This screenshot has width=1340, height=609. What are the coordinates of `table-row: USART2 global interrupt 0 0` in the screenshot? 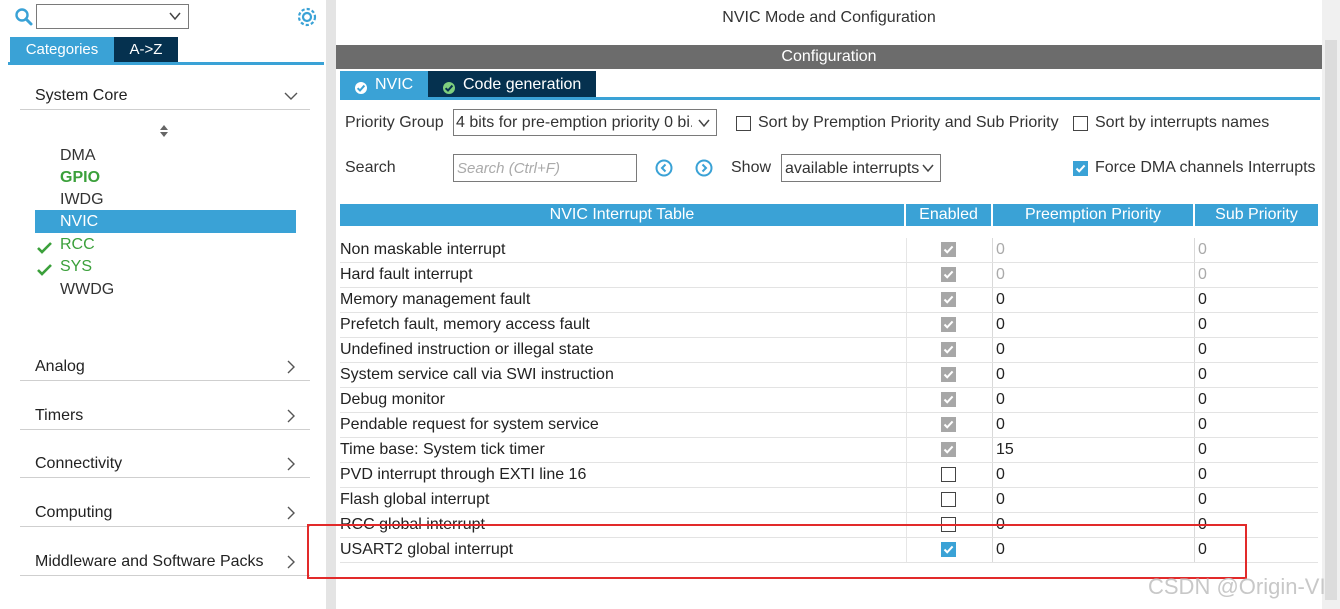 It's located at (829, 550).